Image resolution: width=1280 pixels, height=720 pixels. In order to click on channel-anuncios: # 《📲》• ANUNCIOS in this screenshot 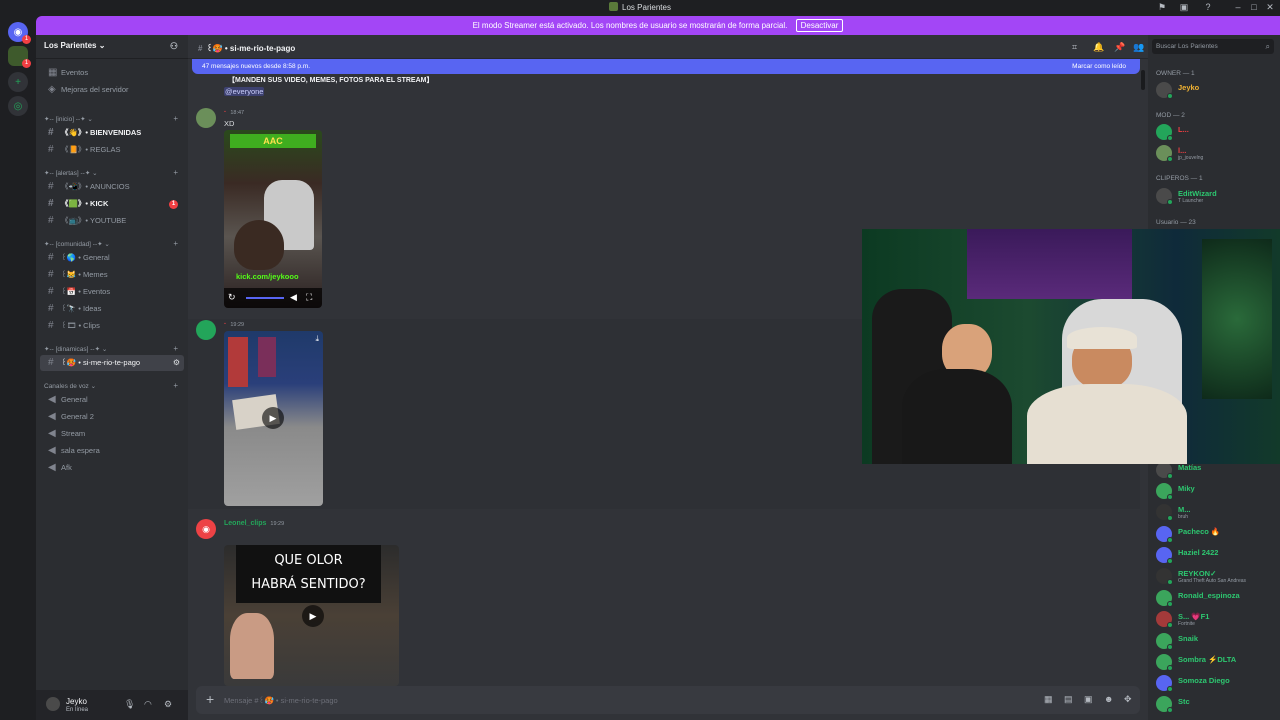, I will do `click(112, 187)`.